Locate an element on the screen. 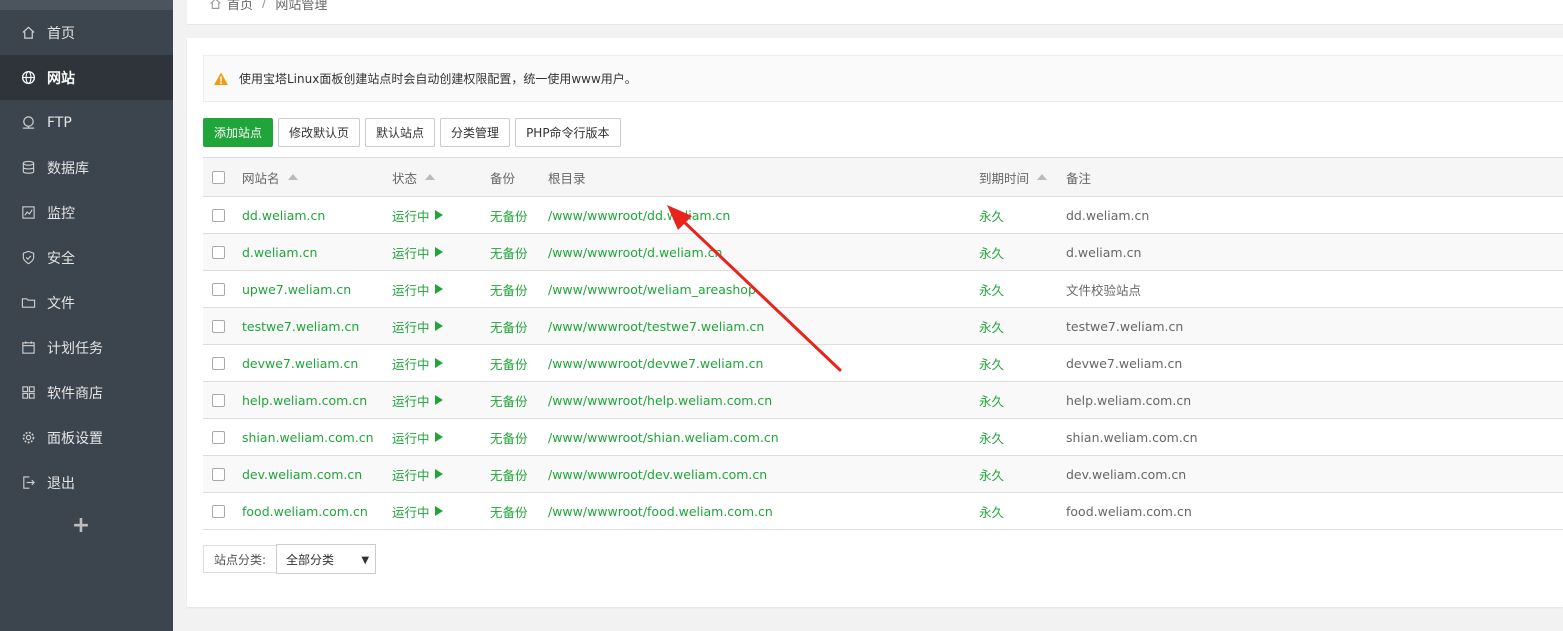  site-name-link: d.weliam.cn is located at coordinates (279, 252).